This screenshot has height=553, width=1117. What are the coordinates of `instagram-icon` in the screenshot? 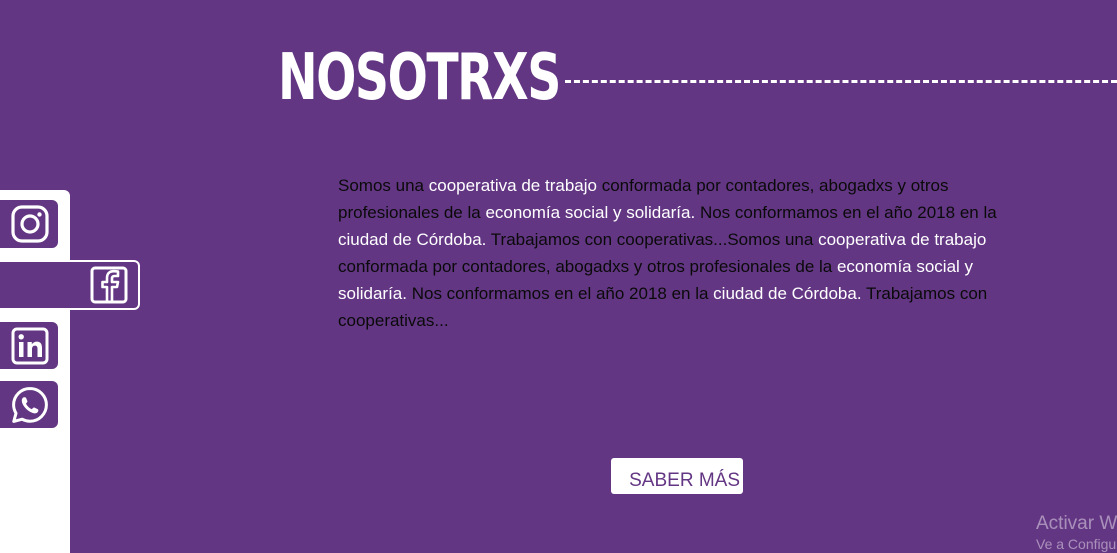 It's located at (30, 224).